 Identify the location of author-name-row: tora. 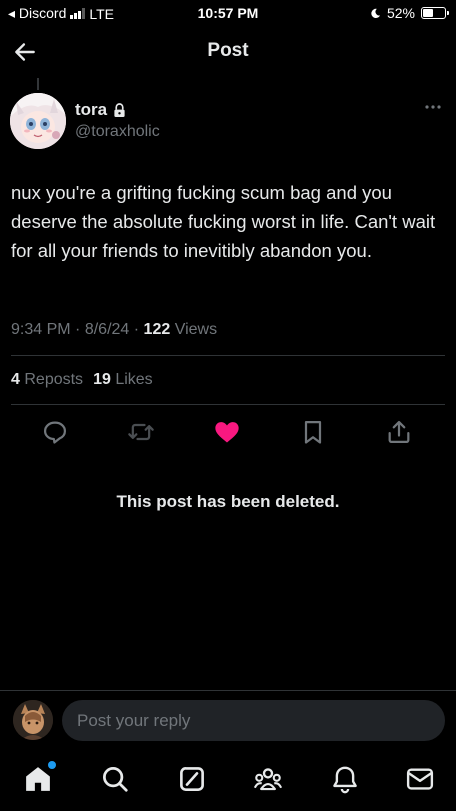
(100, 110).